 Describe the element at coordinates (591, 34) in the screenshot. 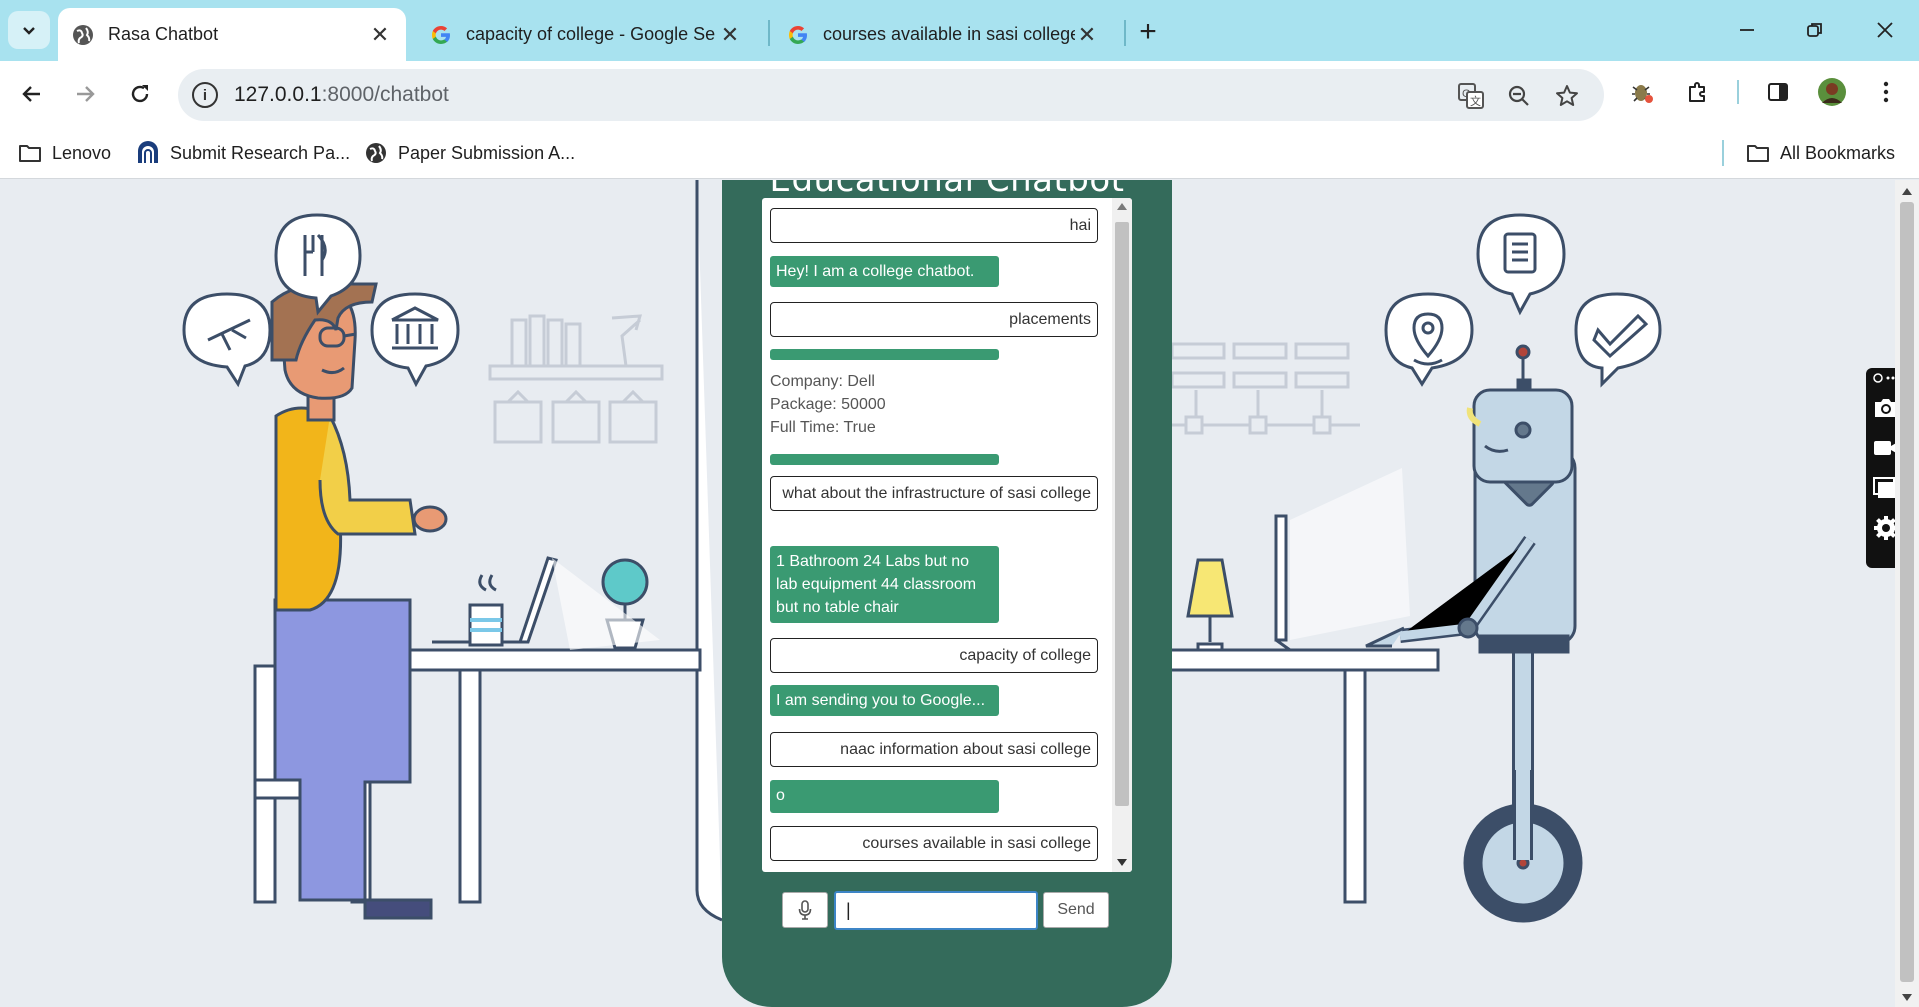

I see `tab-title: capacity of college - Google Se` at that location.